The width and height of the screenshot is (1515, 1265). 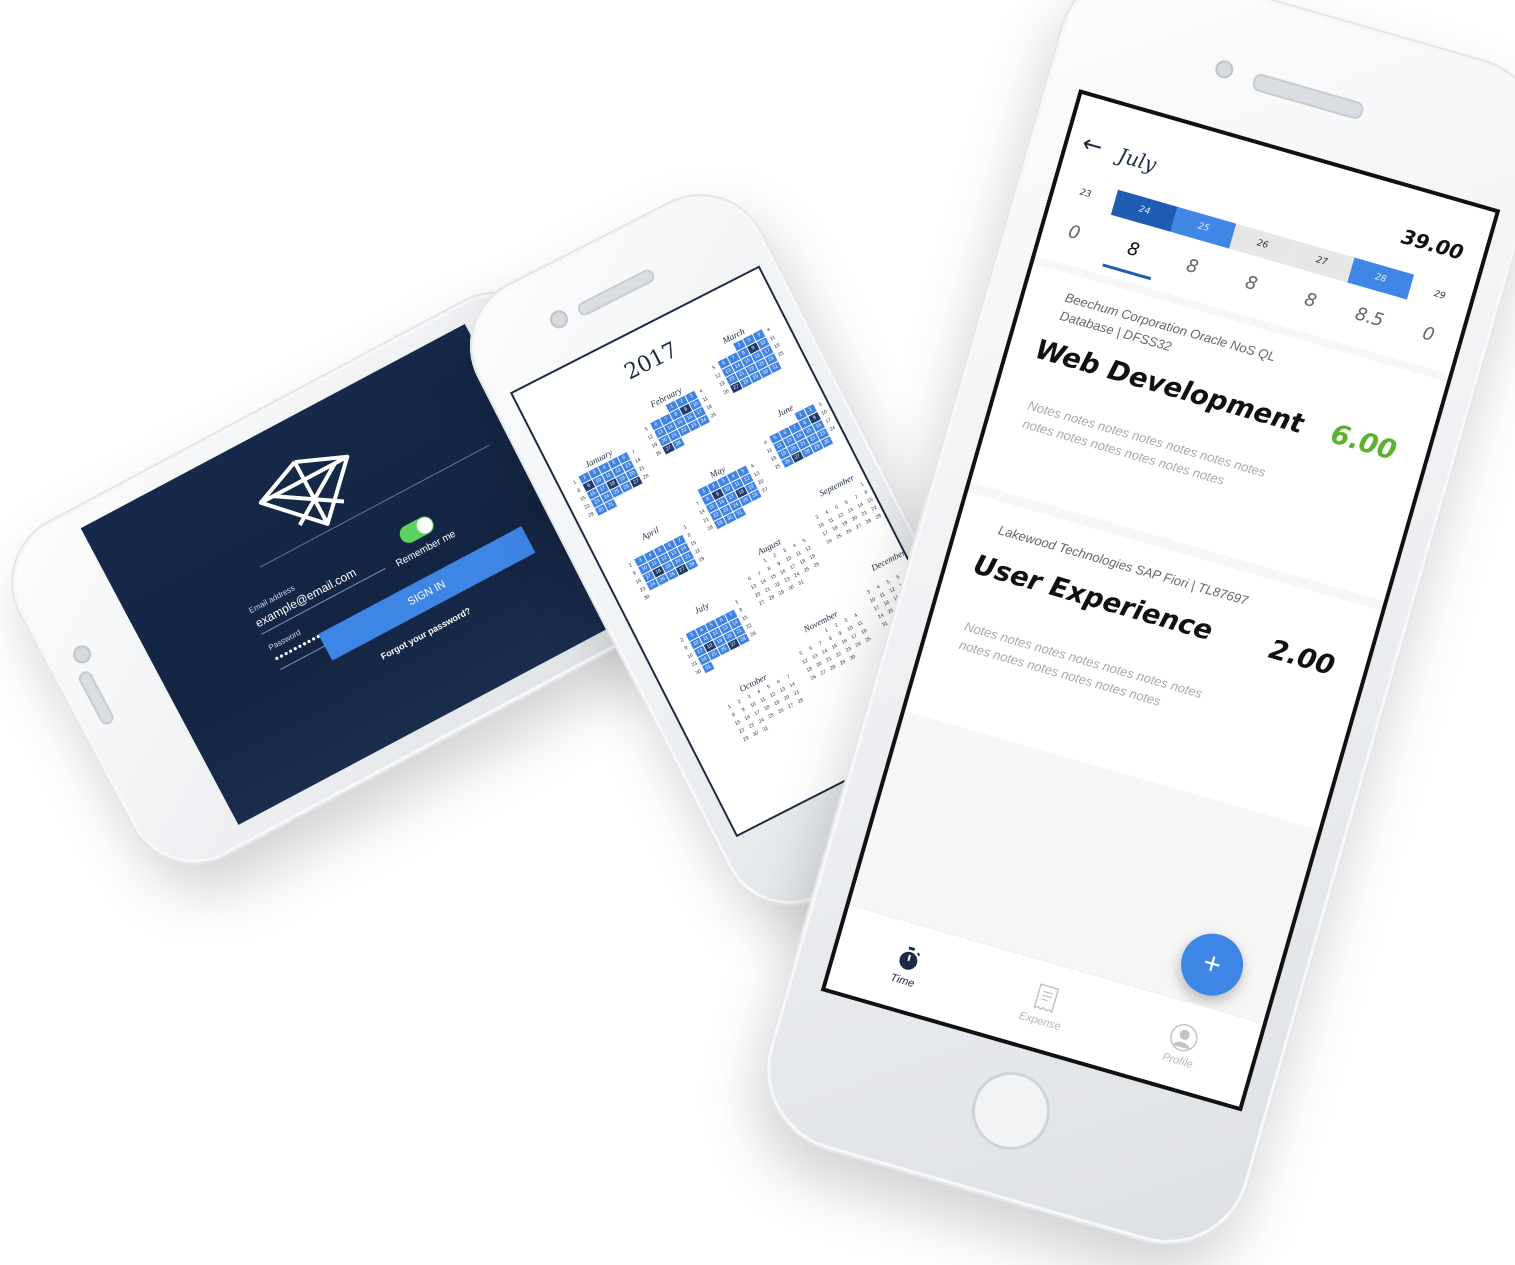 What do you see at coordinates (1203, 227) in the screenshot?
I see `week-day: 25` at bounding box center [1203, 227].